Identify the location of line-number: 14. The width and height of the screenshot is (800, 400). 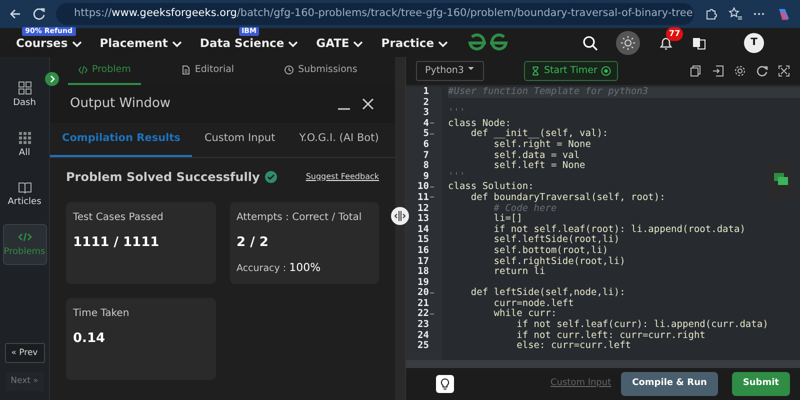
(423, 229).